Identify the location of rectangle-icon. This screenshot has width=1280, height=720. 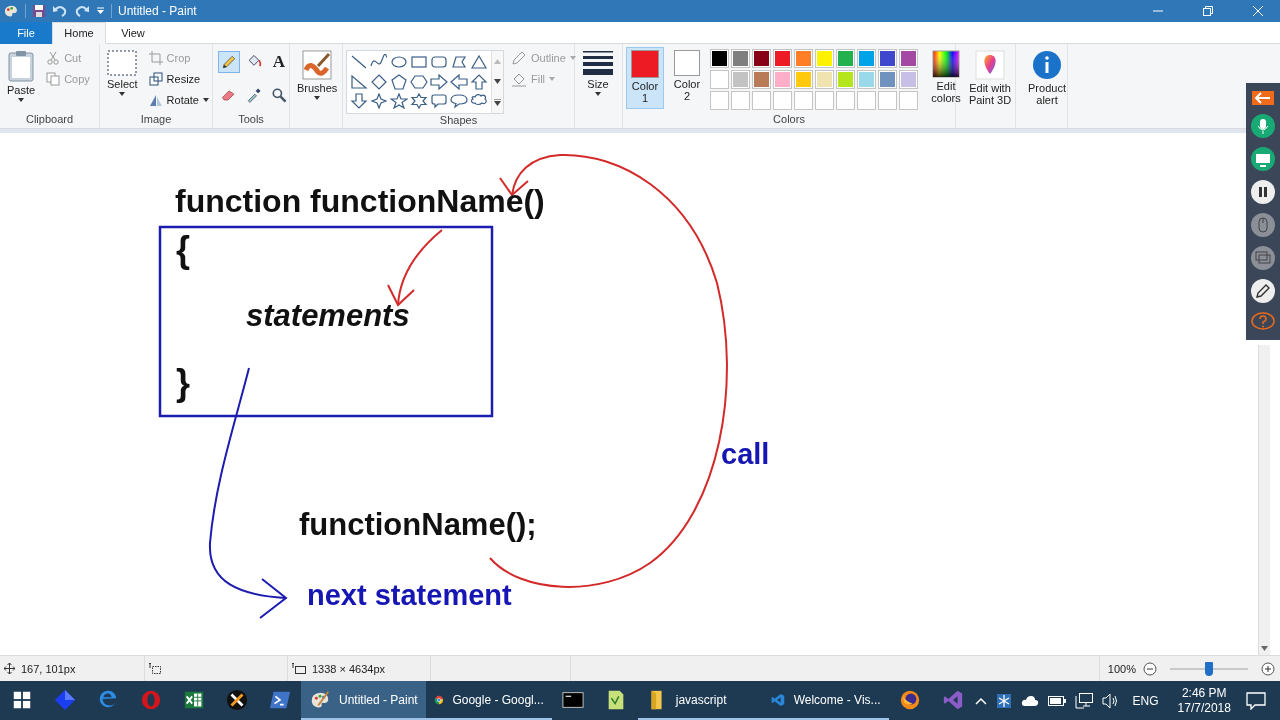
(419, 62).